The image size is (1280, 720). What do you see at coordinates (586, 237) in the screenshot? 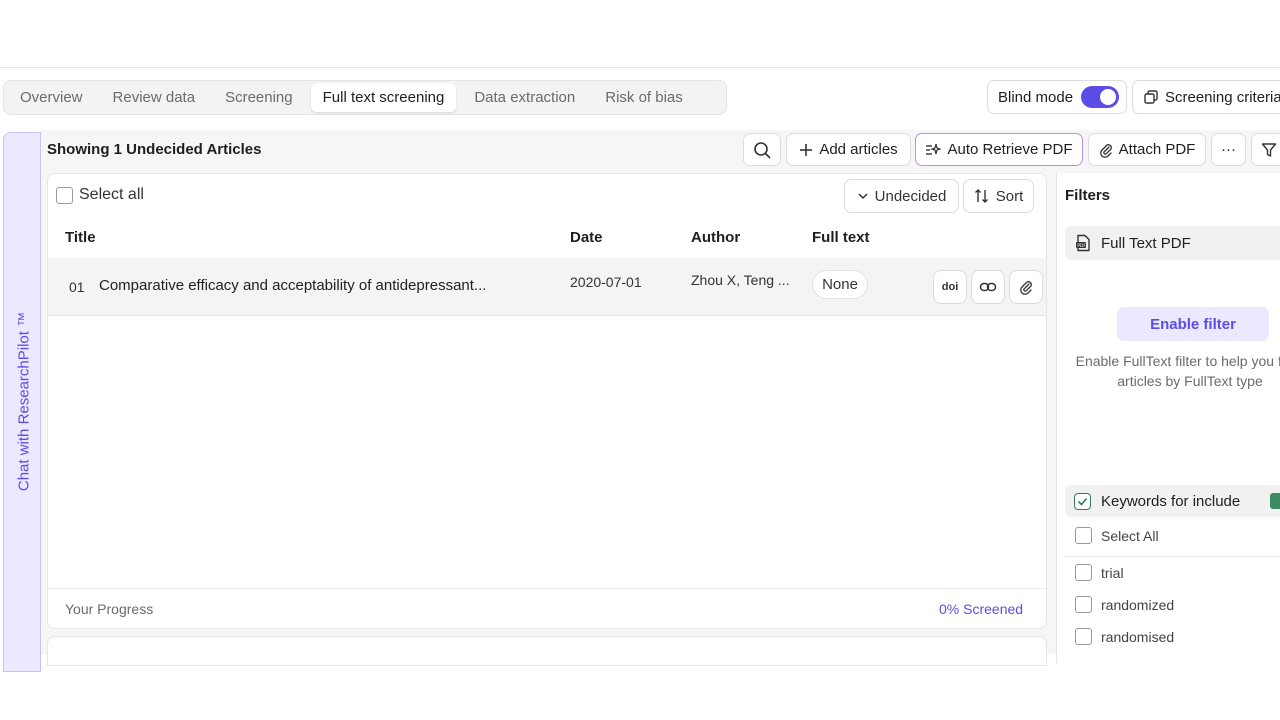
I see `column-header-date: Date` at bounding box center [586, 237].